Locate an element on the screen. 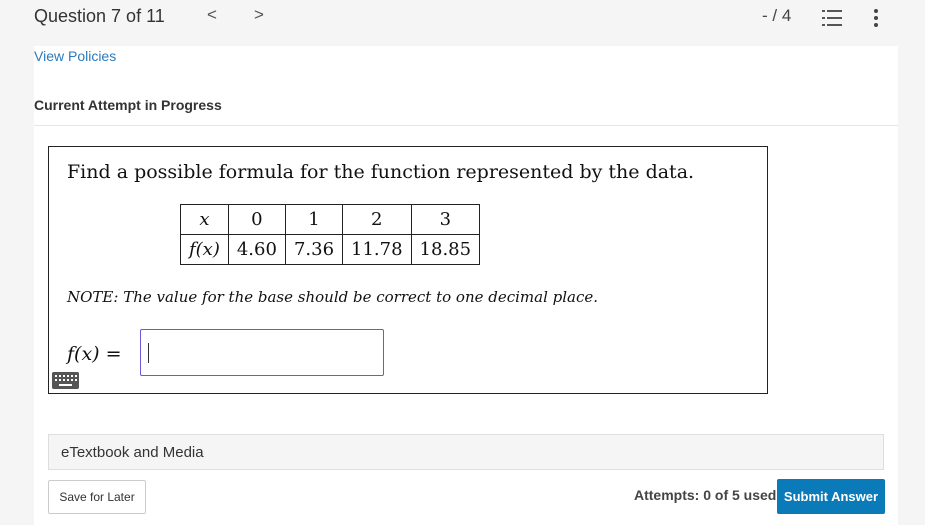 The width and height of the screenshot is (925, 525). table-cell: 4.60 is located at coordinates (256, 249).